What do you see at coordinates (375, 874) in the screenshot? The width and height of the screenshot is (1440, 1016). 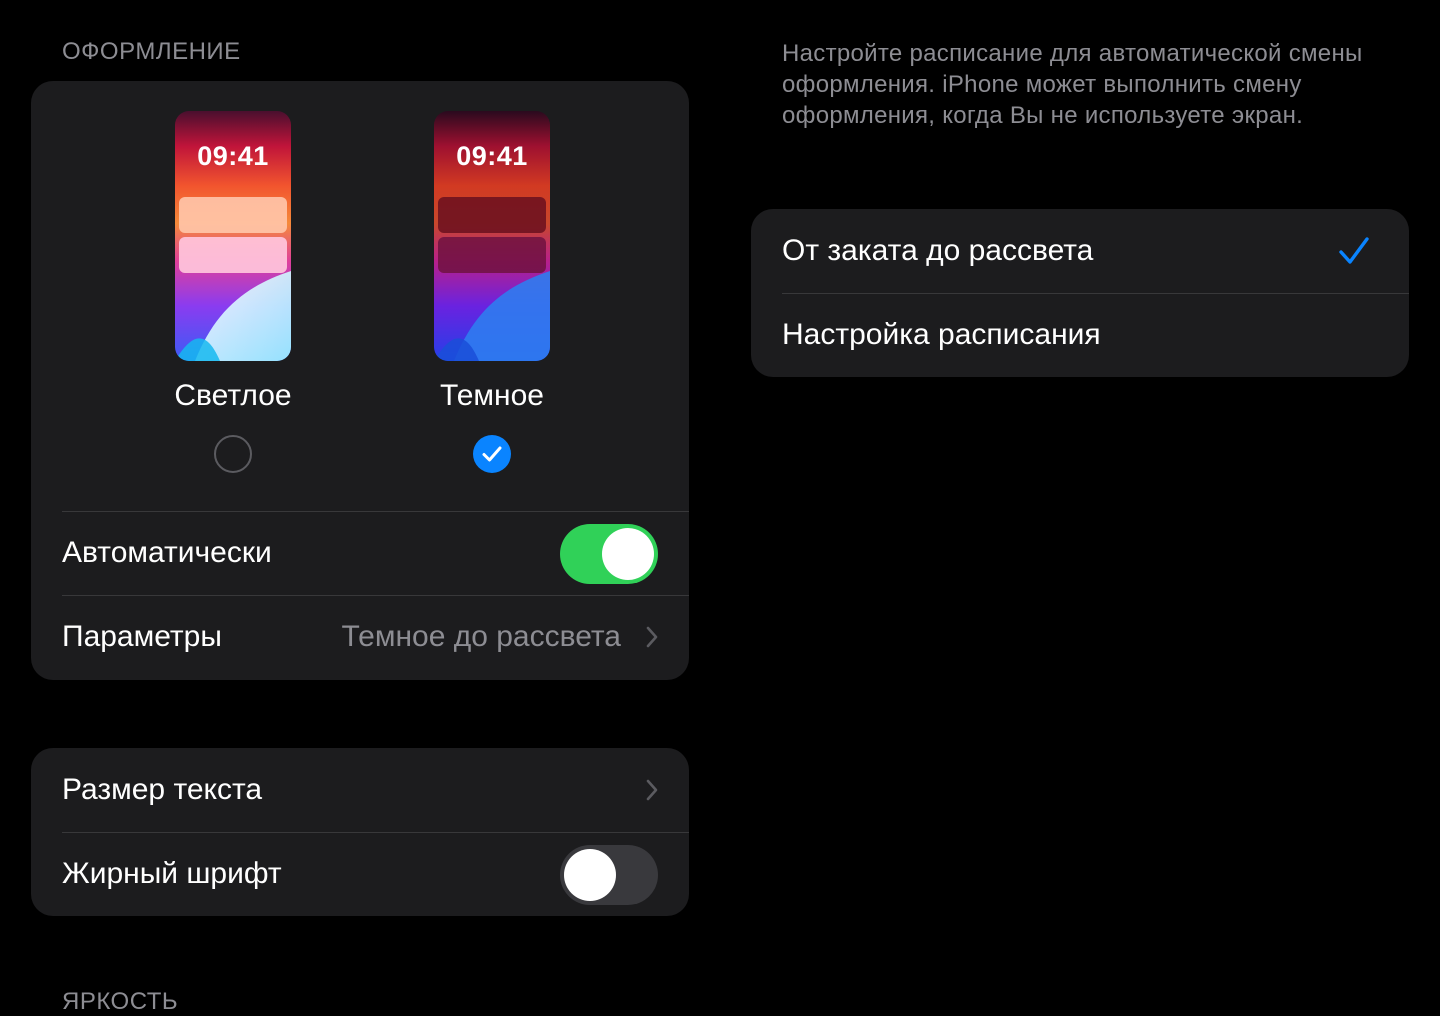 I see `bold-text-row: Жирный шрифт` at bounding box center [375, 874].